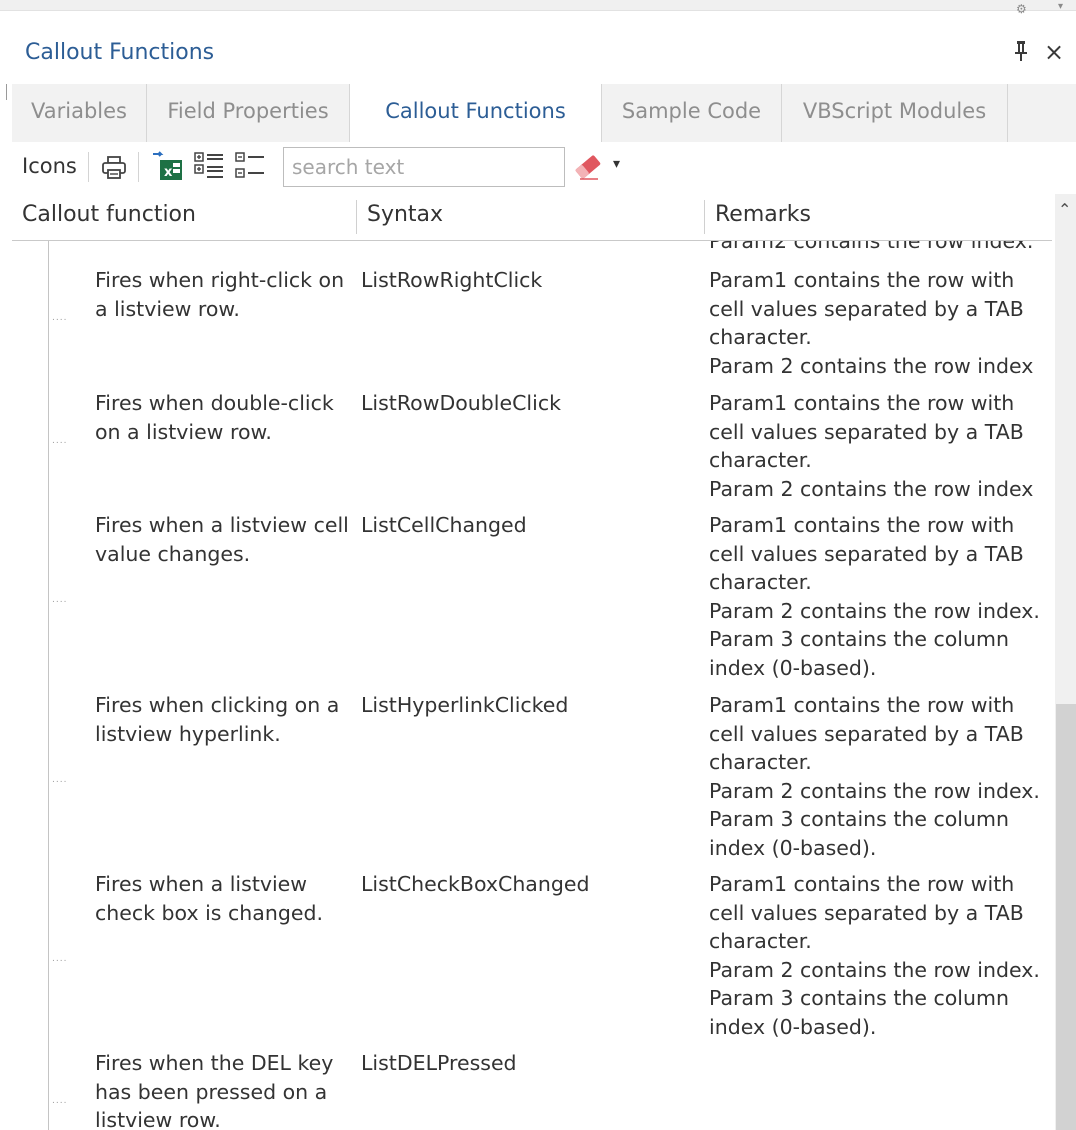  What do you see at coordinates (424, 167) in the screenshot?
I see `search-input` at bounding box center [424, 167].